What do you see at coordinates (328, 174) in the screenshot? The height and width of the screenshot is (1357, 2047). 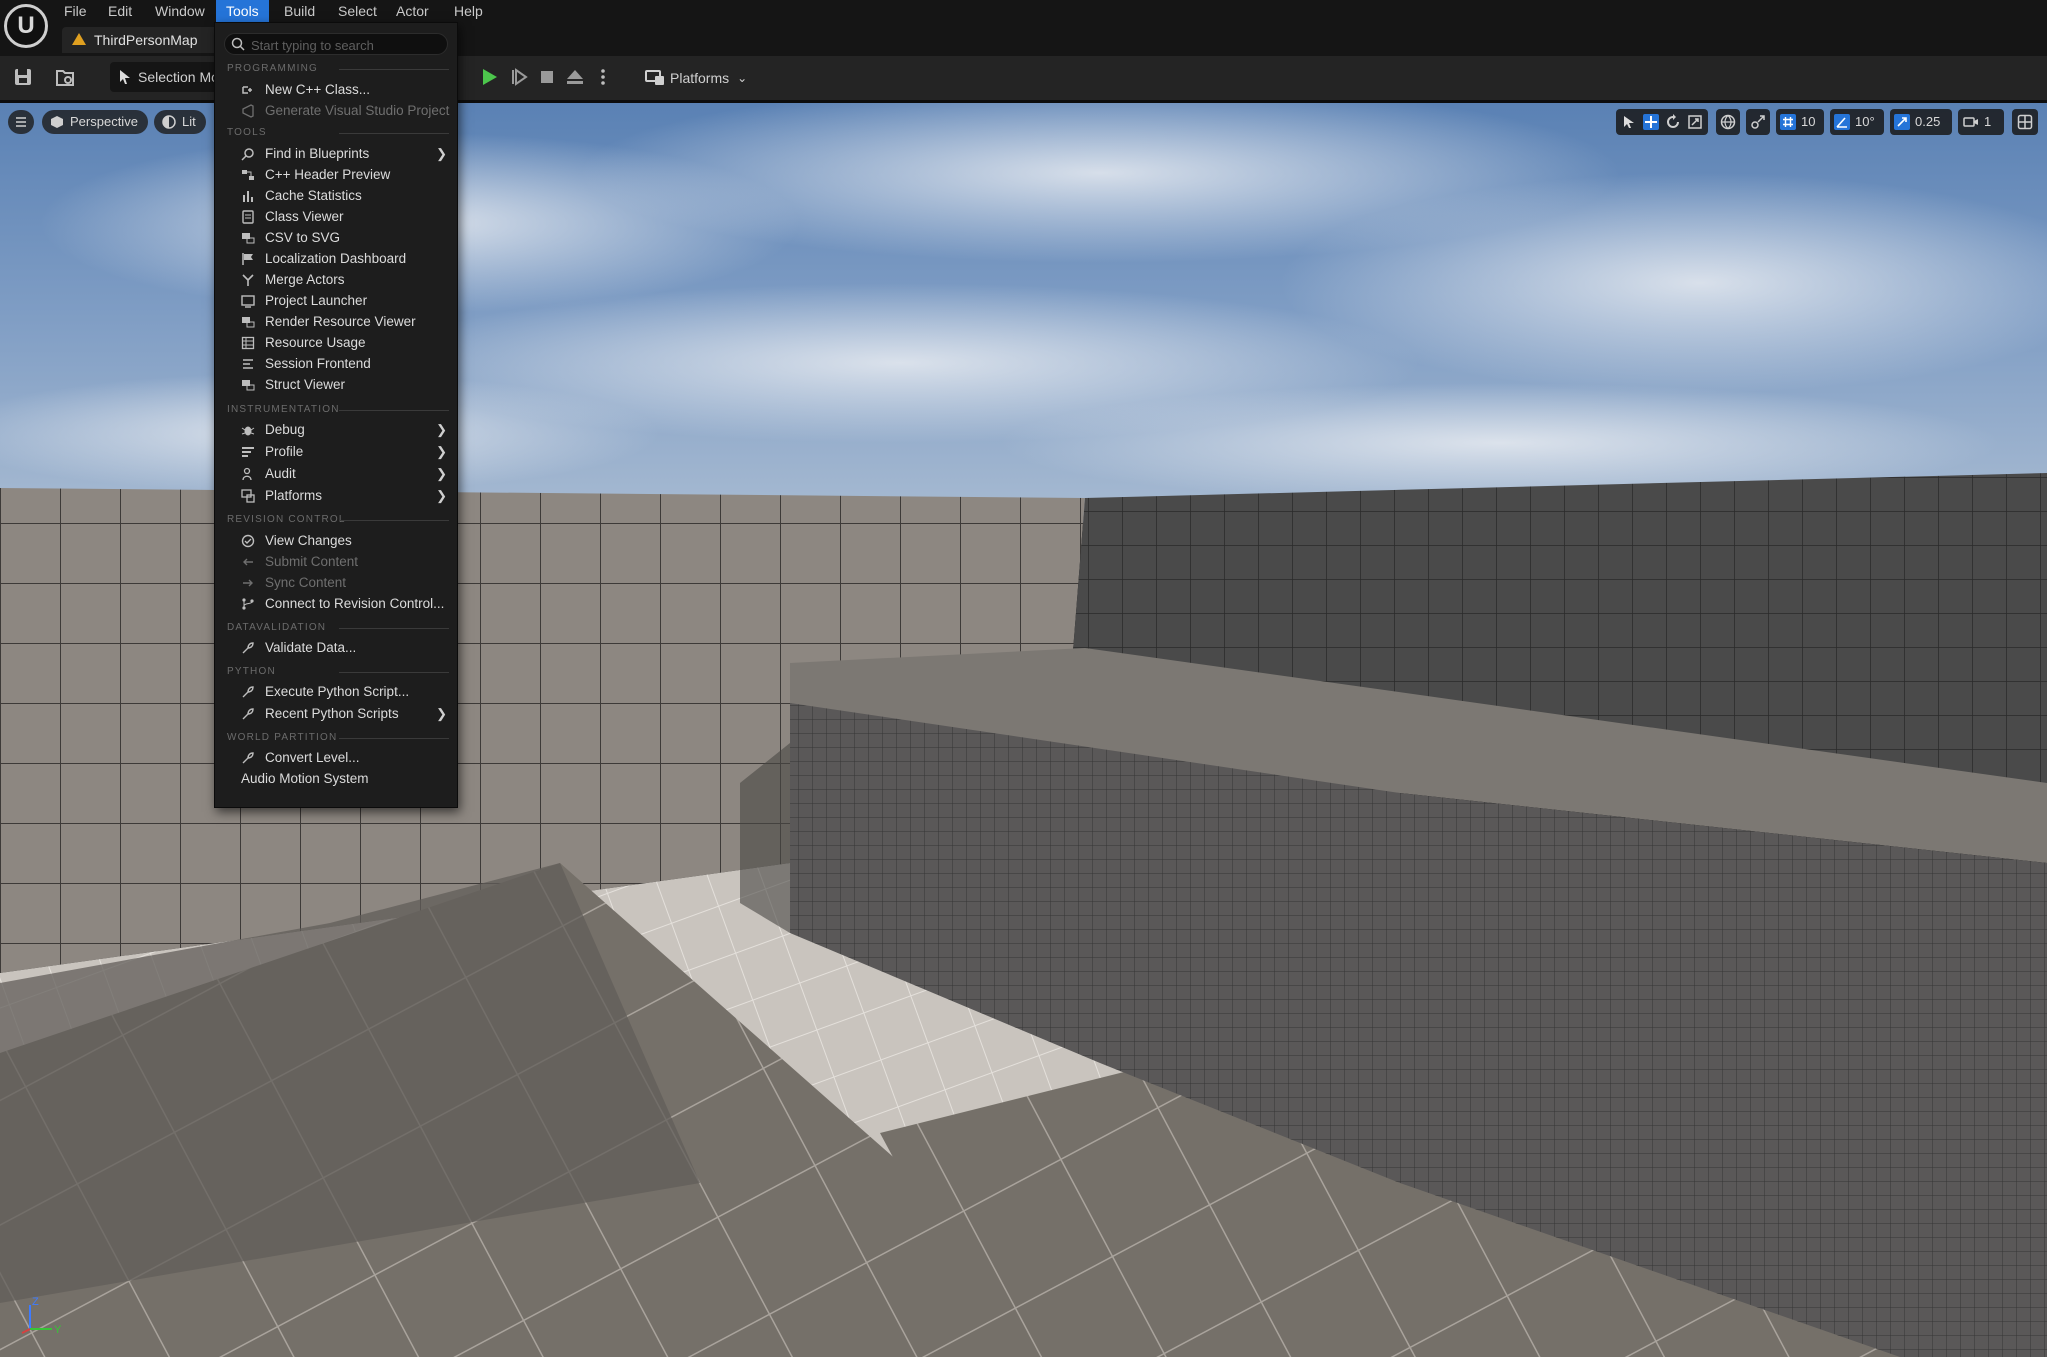 I see `menu-item-label: C++ Header Preview` at bounding box center [328, 174].